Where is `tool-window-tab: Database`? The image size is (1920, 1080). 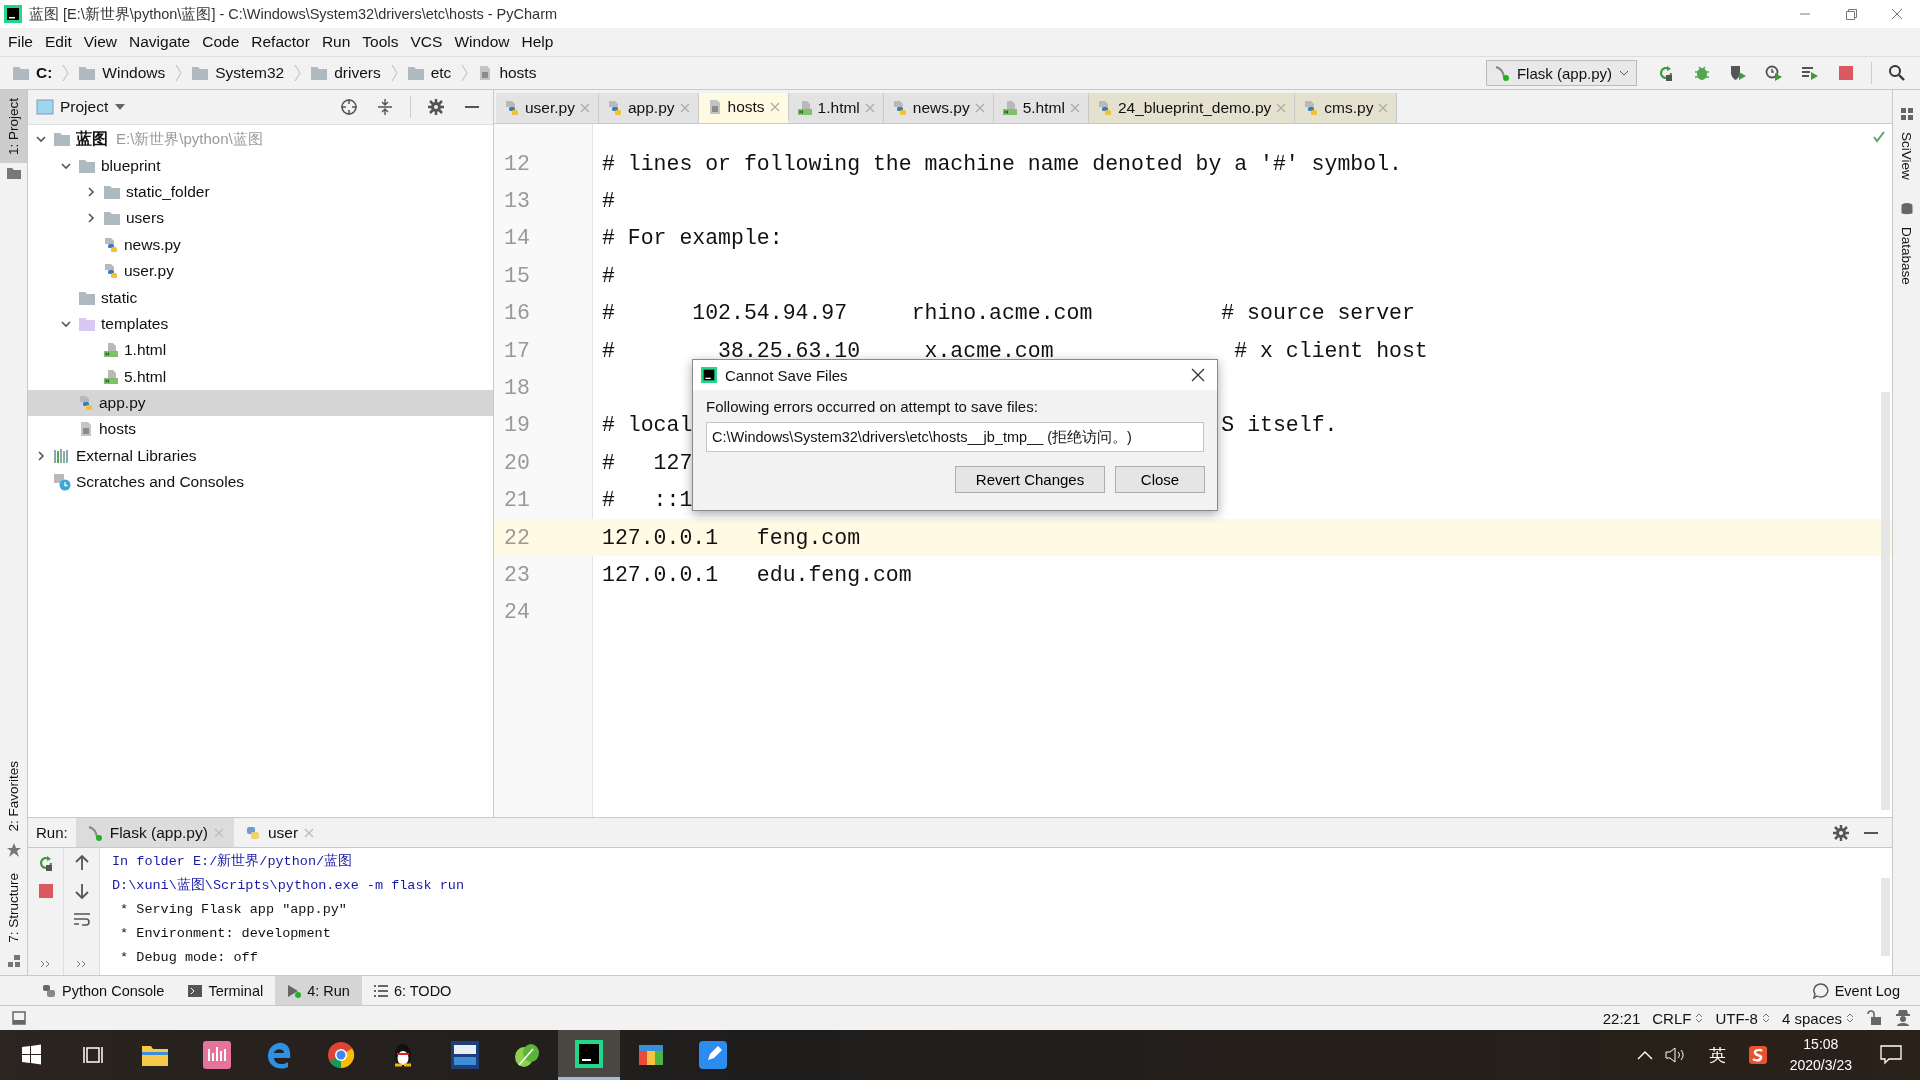 tool-window-tab: Database is located at coordinates (1906, 263).